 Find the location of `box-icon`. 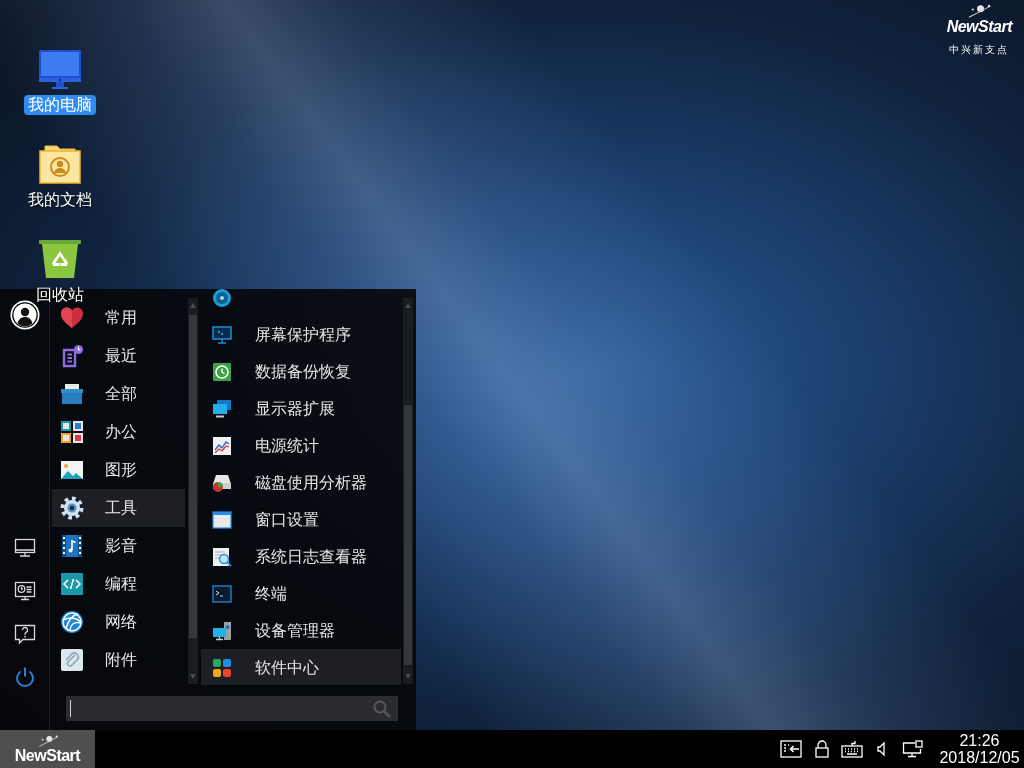

box-icon is located at coordinates (72, 394).